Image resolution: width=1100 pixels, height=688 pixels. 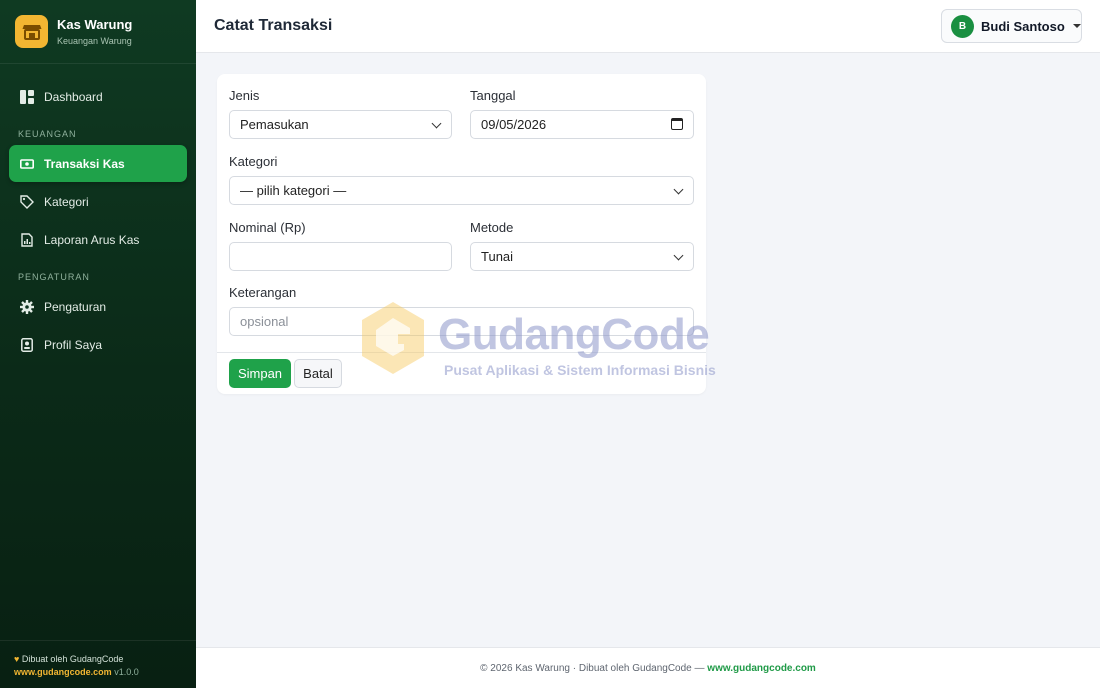 I want to click on store-icon, so click(x=31, y=31).